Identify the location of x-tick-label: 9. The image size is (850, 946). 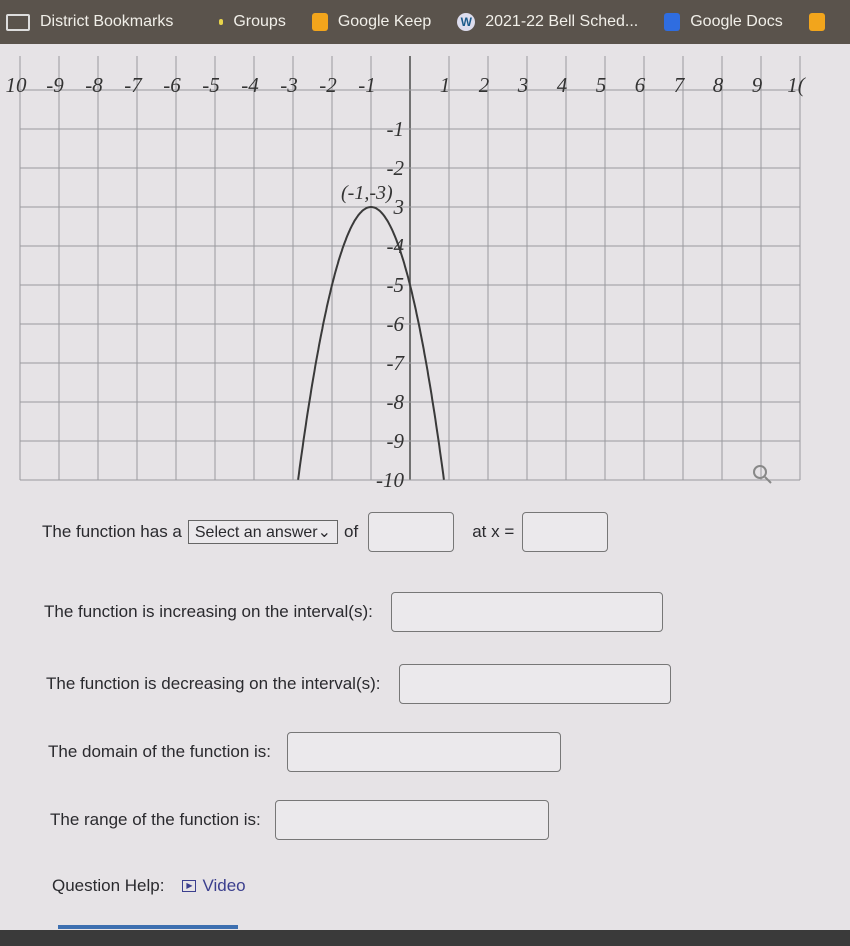
(757, 85).